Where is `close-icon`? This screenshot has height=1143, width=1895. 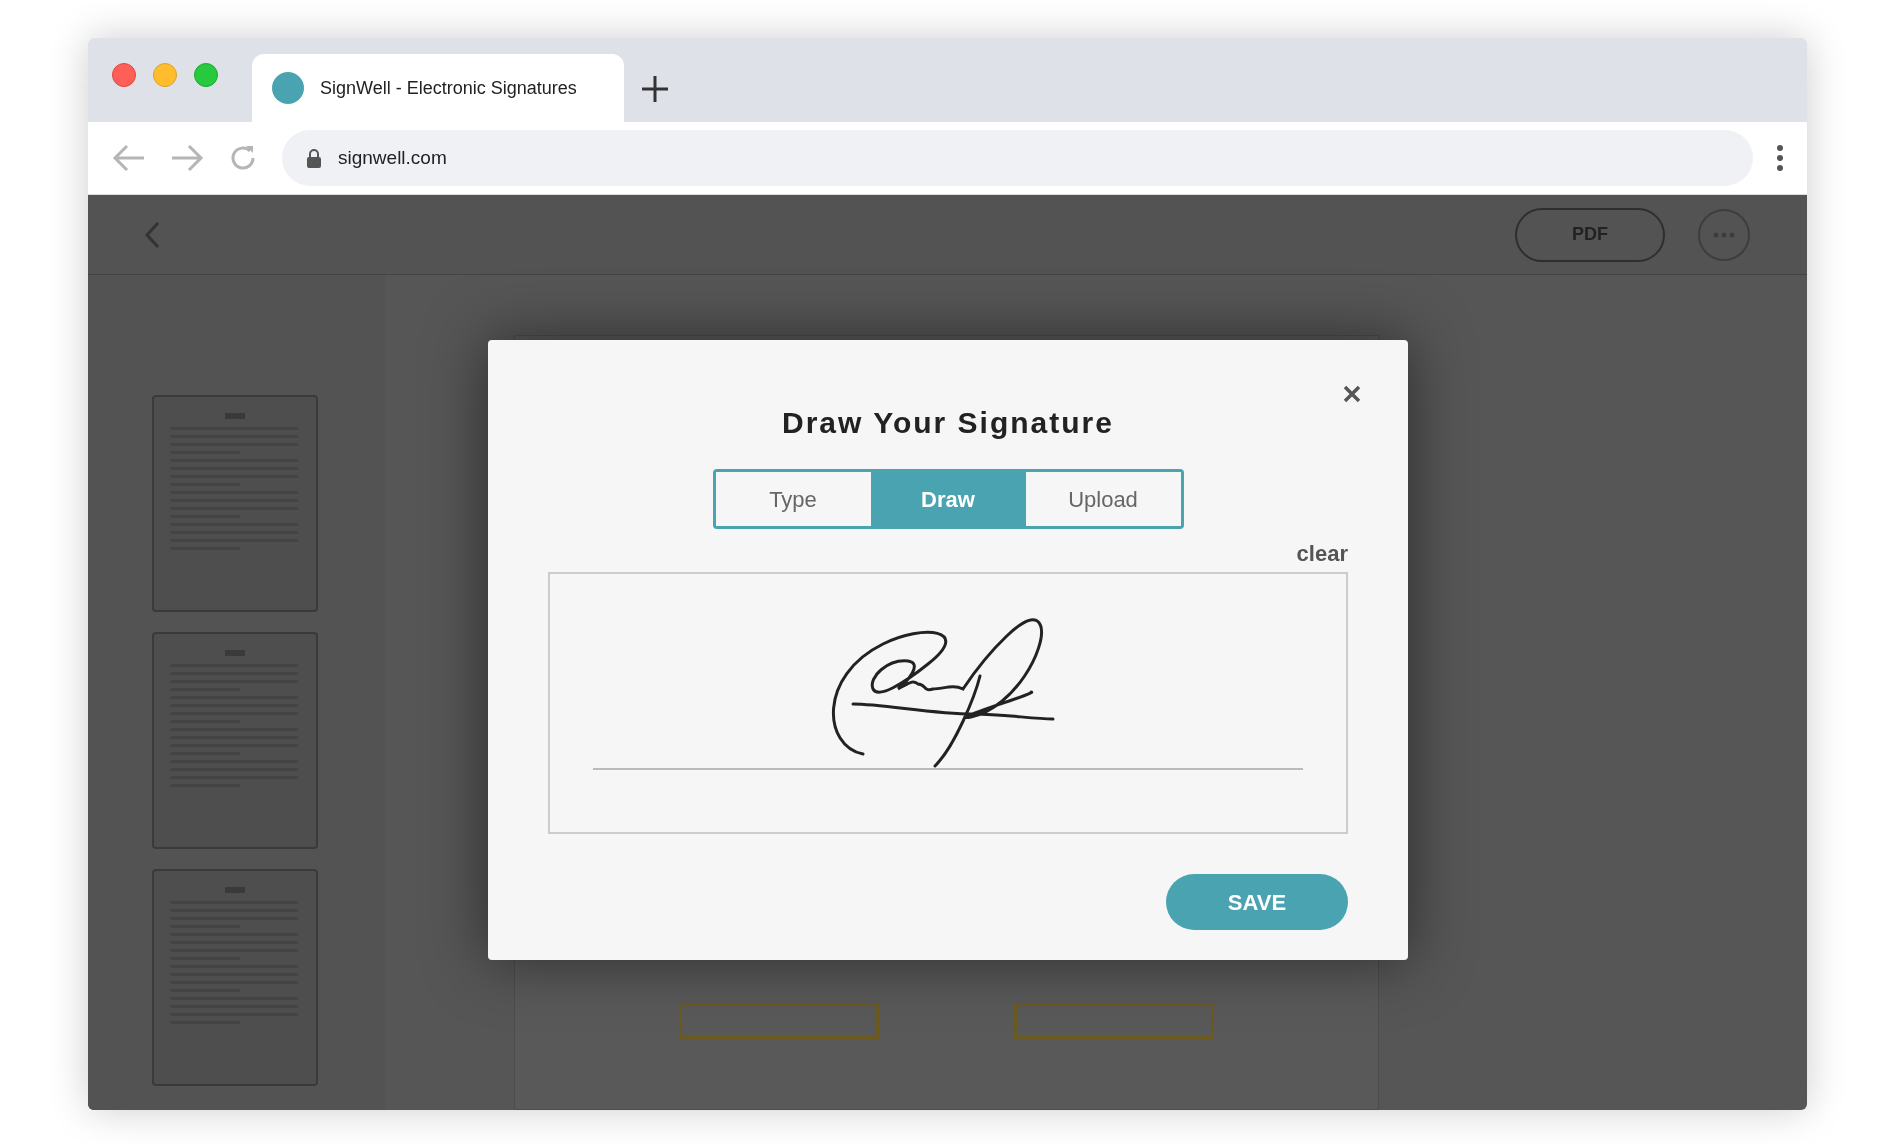
close-icon is located at coordinates (1352, 394).